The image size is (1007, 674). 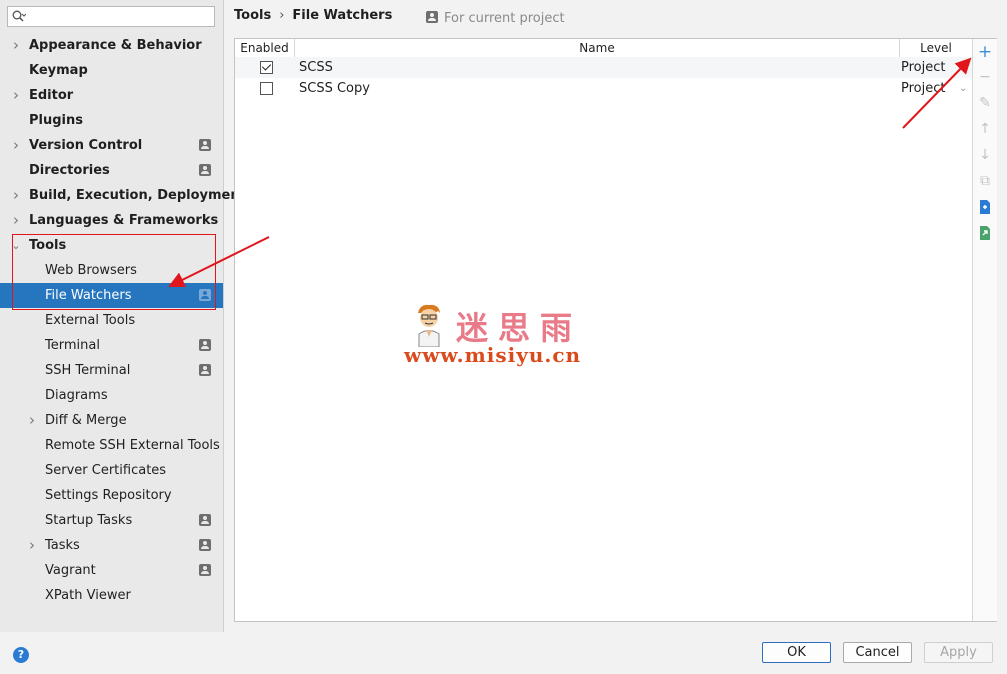 I want to click on annotation-arrow-sidebar, so click(x=219, y=261).